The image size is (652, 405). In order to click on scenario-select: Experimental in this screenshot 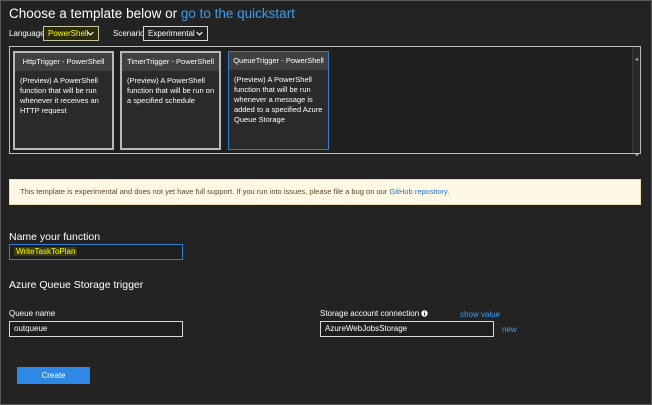, I will do `click(175, 33)`.